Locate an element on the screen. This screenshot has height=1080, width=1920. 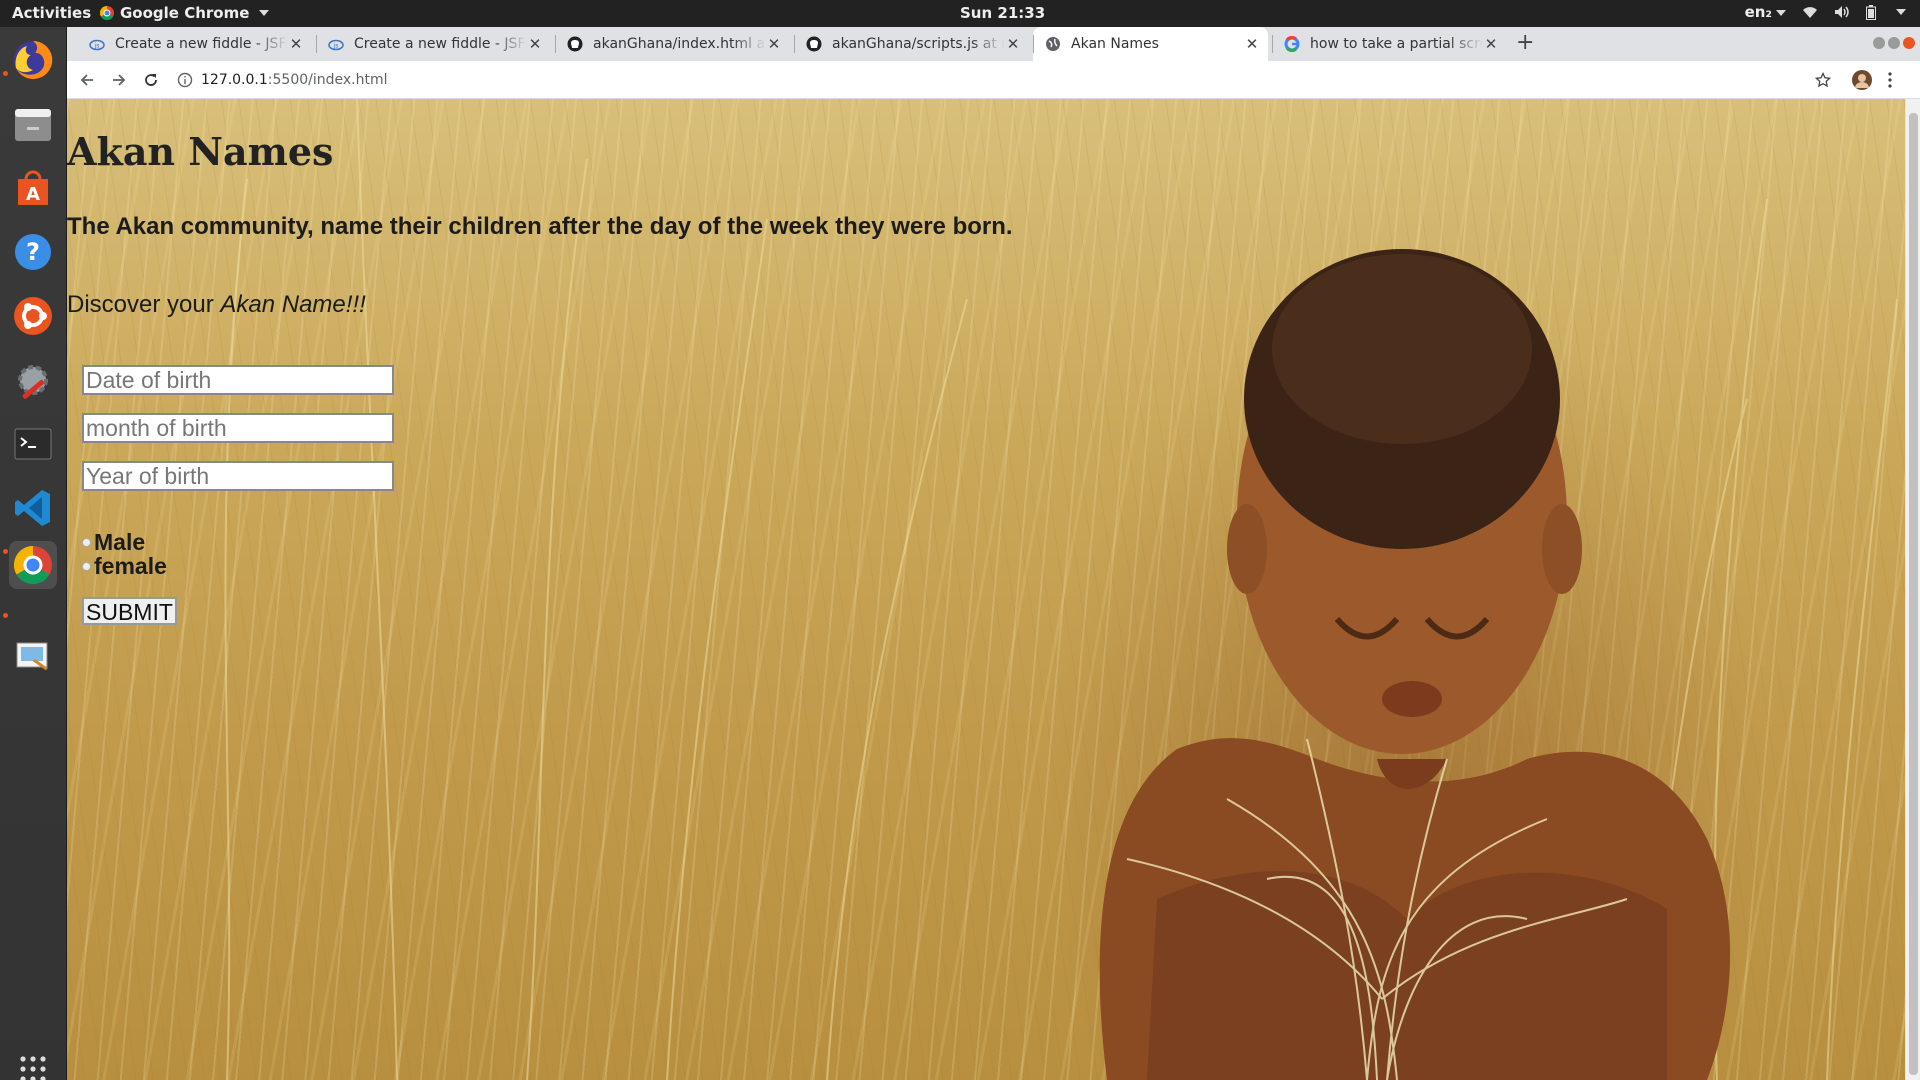
grid-icon is located at coordinates (33, 1068).